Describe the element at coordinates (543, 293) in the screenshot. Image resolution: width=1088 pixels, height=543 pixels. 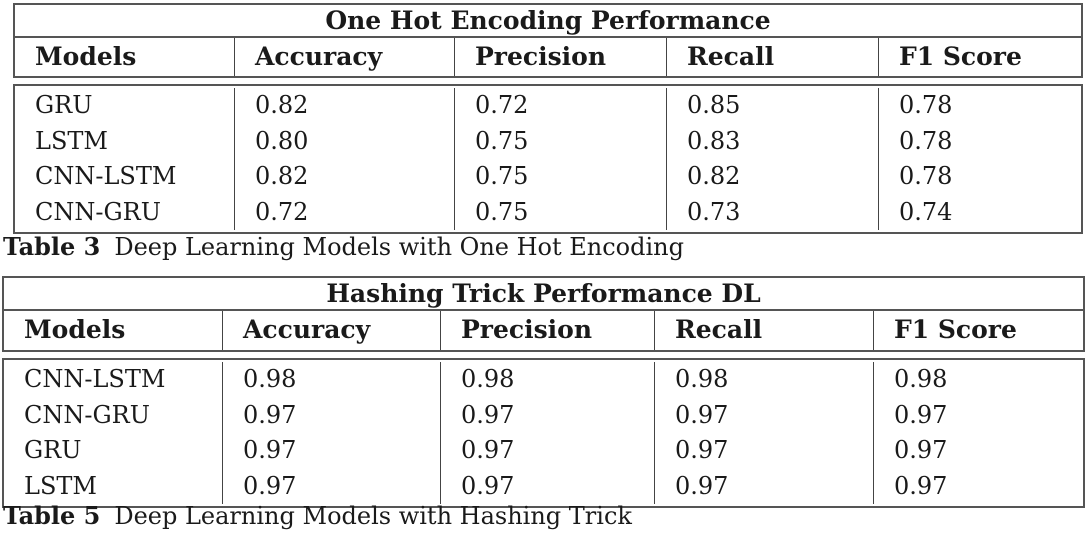
I see `table-title: Hashing Trick Performance DL` at that location.